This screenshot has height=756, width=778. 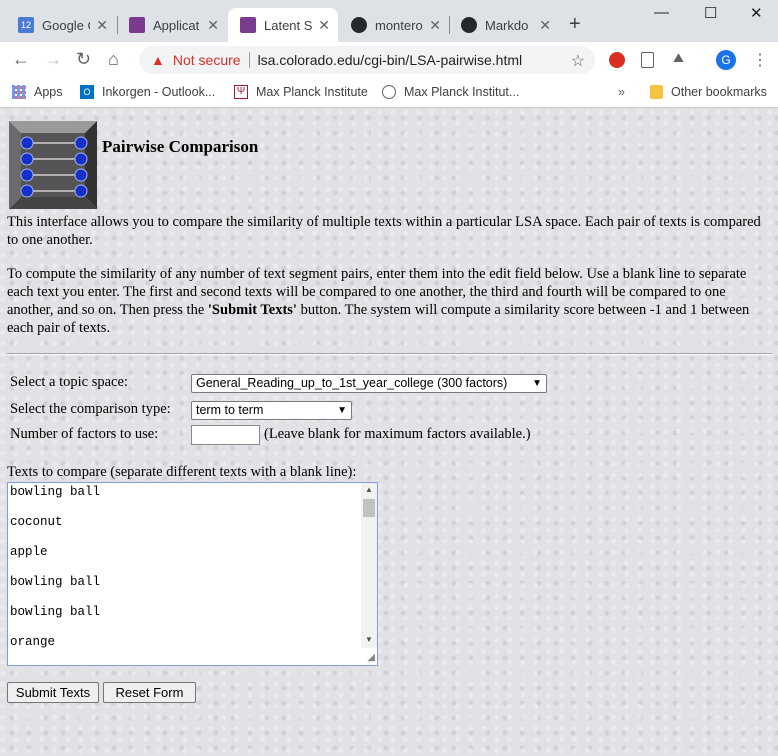 What do you see at coordinates (710, 13) in the screenshot?
I see `maximize-button: ☐` at bounding box center [710, 13].